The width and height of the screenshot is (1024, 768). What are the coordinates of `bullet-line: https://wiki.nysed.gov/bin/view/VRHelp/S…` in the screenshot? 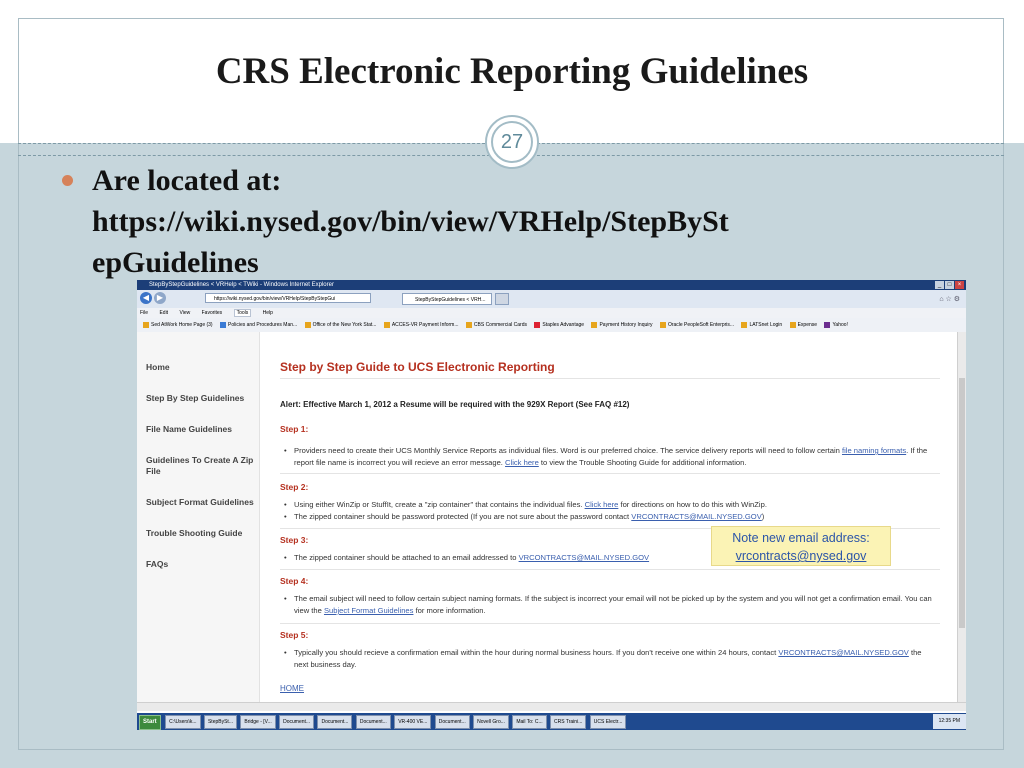 It's located at (410, 221).